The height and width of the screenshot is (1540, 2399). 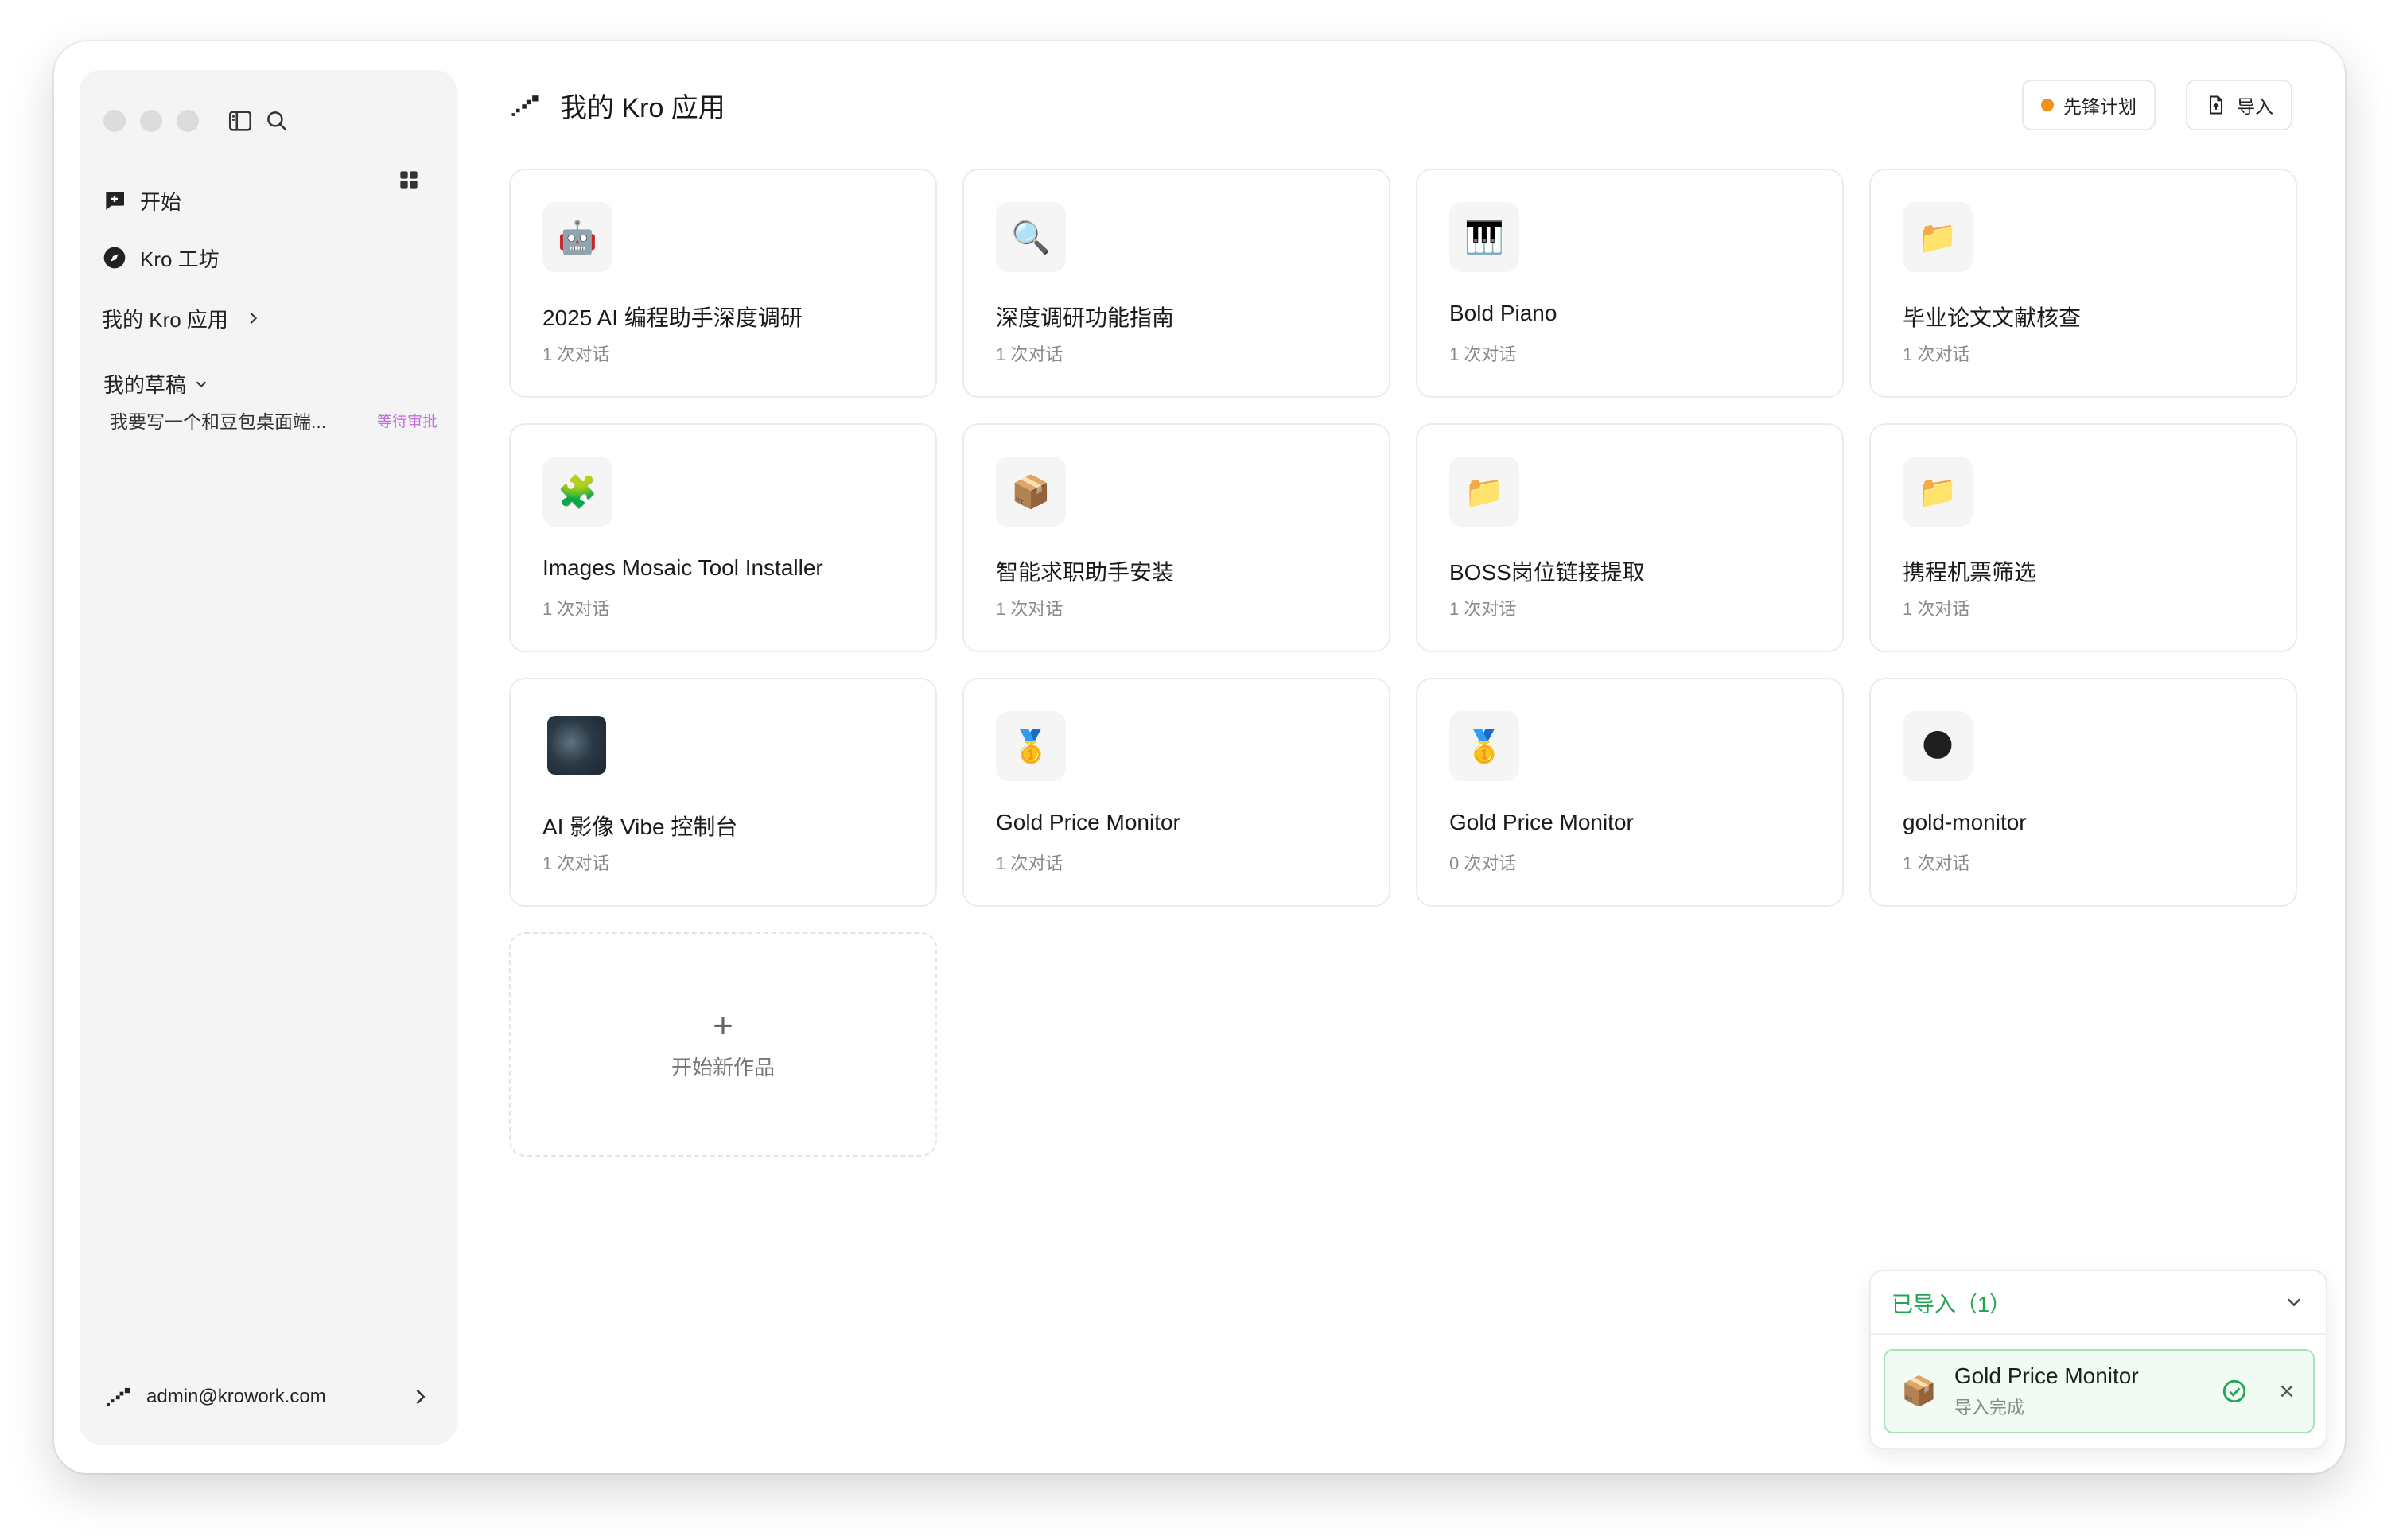 What do you see at coordinates (269, 318) in the screenshot?
I see `sidebar-item-my-apps: 我的 Kro 应用` at bounding box center [269, 318].